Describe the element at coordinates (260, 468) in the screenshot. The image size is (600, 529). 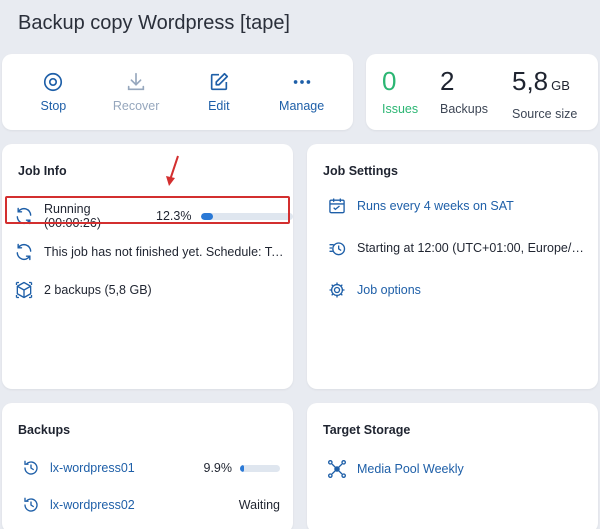
I see `backup-progress-bar` at that location.